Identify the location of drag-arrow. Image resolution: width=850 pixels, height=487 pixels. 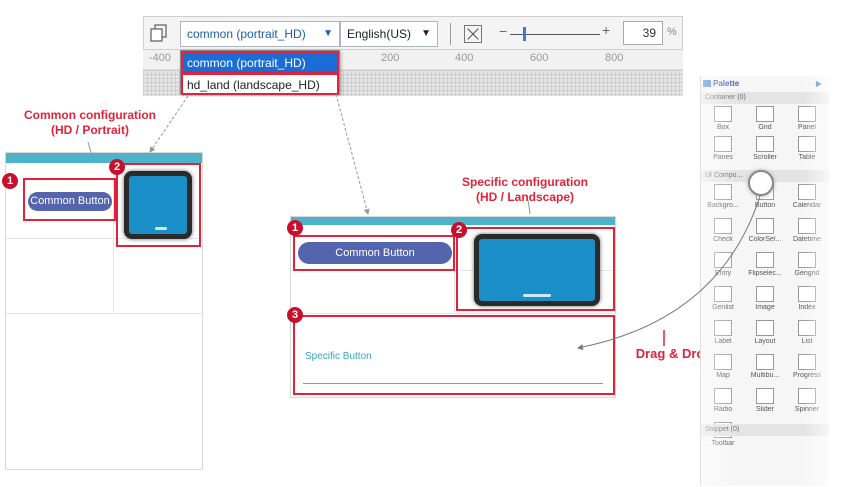
(669, 272).